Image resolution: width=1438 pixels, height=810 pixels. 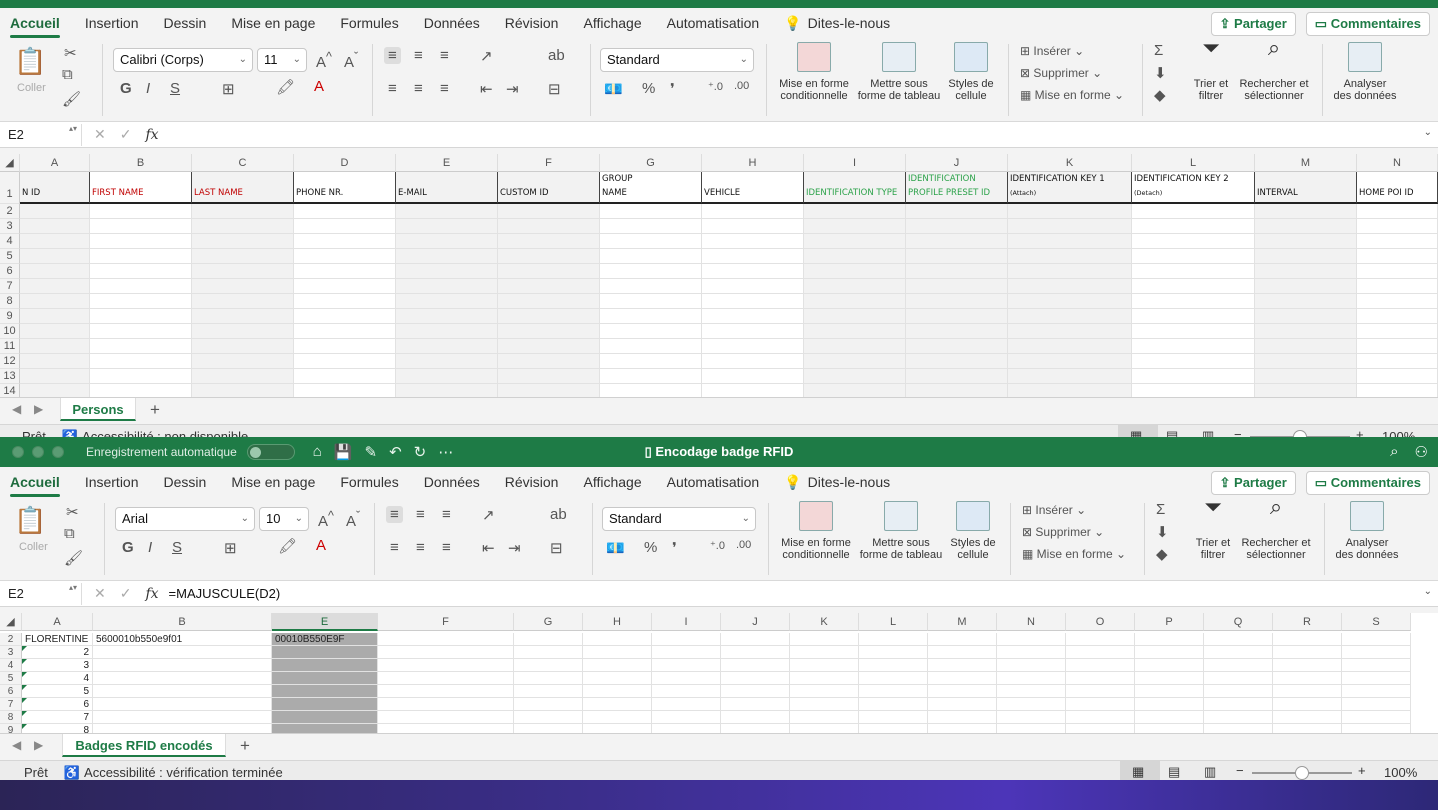 I want to click on column-header: K, so click(x=824, y=622).